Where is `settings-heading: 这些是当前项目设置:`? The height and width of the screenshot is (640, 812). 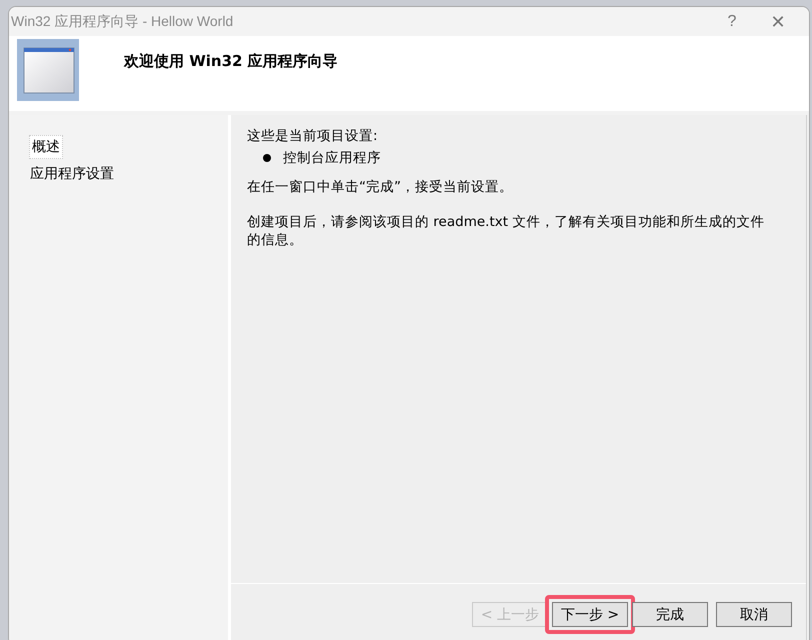 settings-heading: 这些是当前项目设置: is located at coordinates (313, 136).